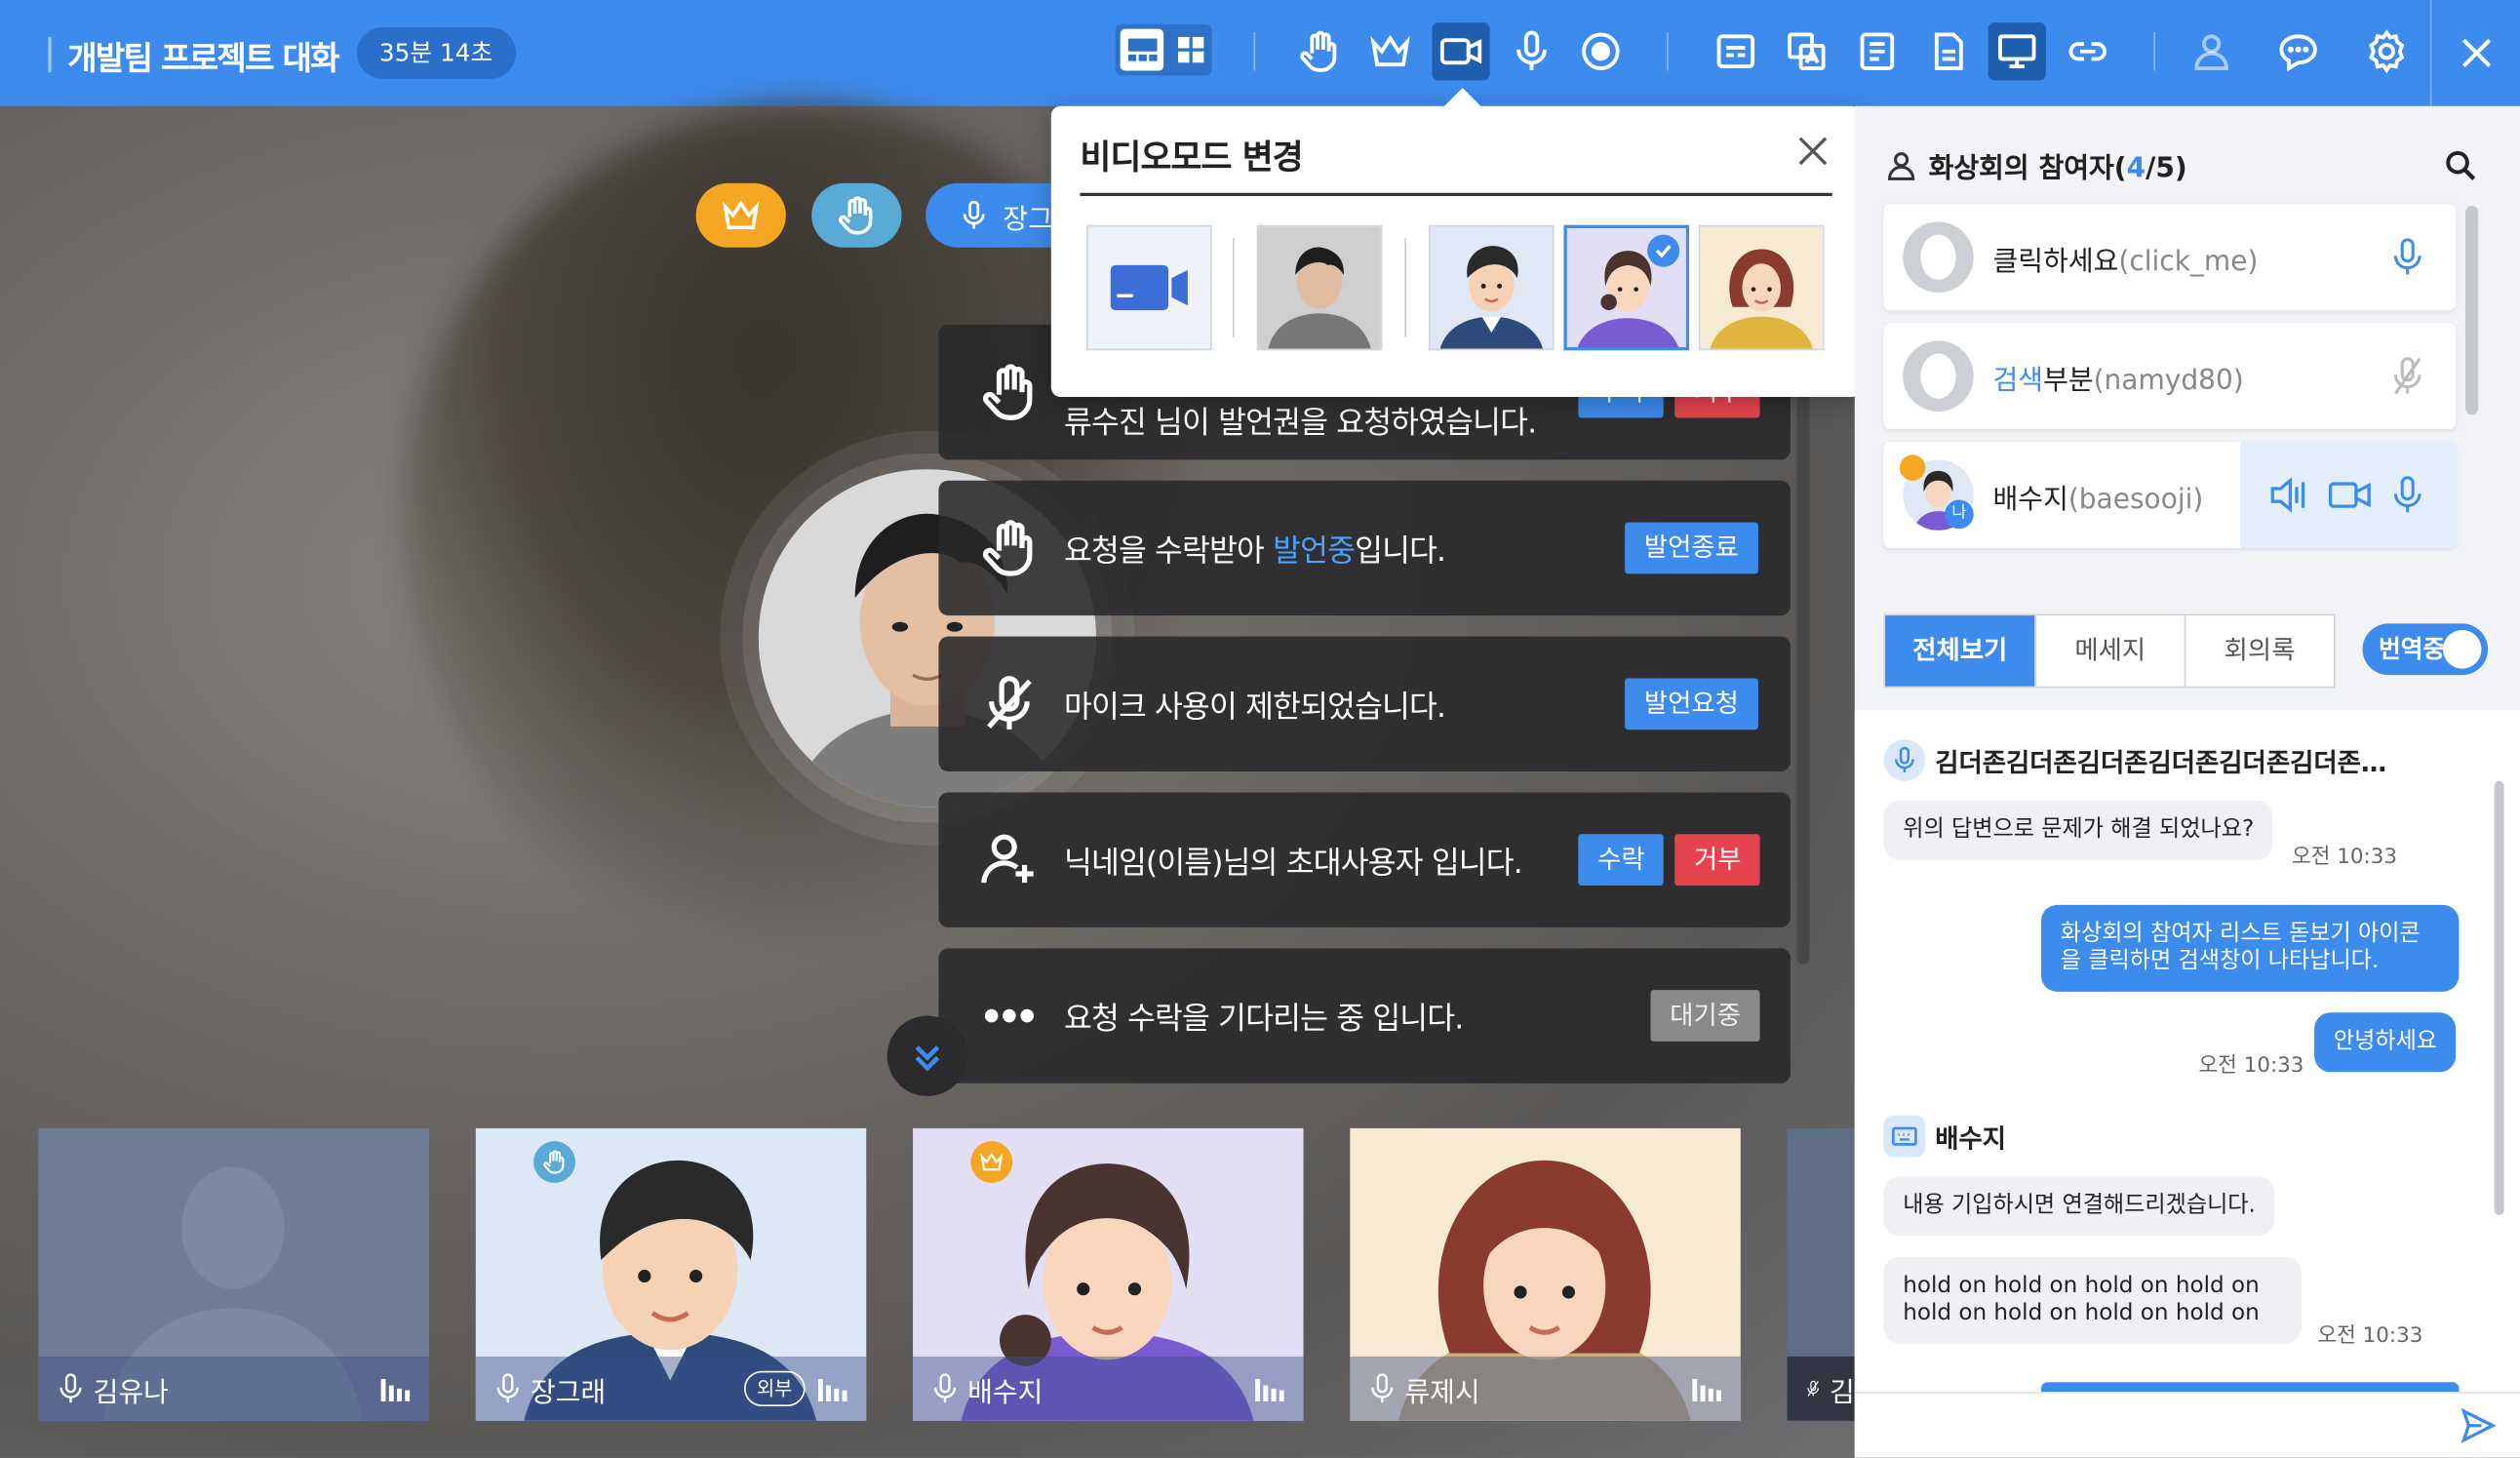 The width and height of the screenshot is (2520, 1458). Describe the element at coordinates (1263, 1019) in the screenshot. I see `notice-text: 요청 수락을 기다리는 중 입니다.` at that location.